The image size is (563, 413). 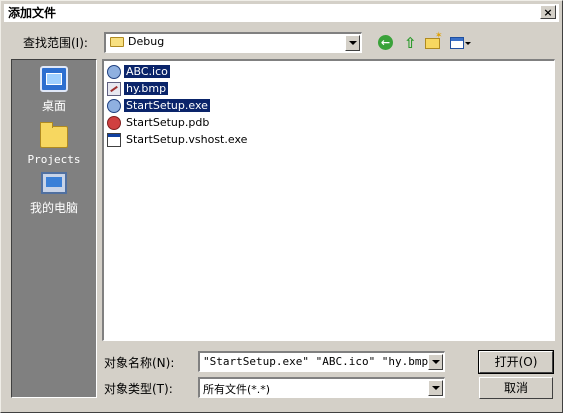 I want to click on close-icon: ×, so click(x=548, y=12).